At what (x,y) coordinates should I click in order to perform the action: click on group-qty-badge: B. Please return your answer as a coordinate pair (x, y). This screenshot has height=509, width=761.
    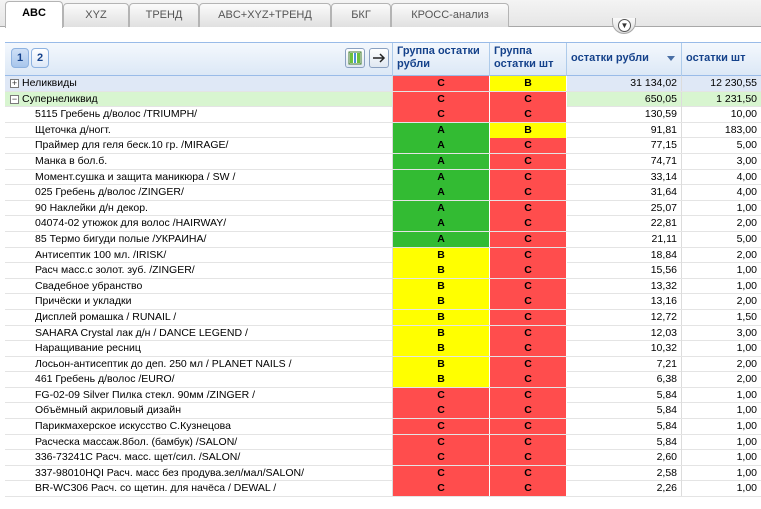
    Looking at the image, I should click on (528, 83).